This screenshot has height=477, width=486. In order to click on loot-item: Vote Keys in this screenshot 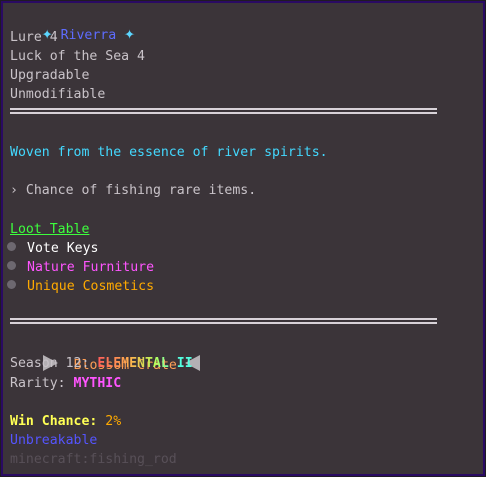, I will do `click(52, 248)`.